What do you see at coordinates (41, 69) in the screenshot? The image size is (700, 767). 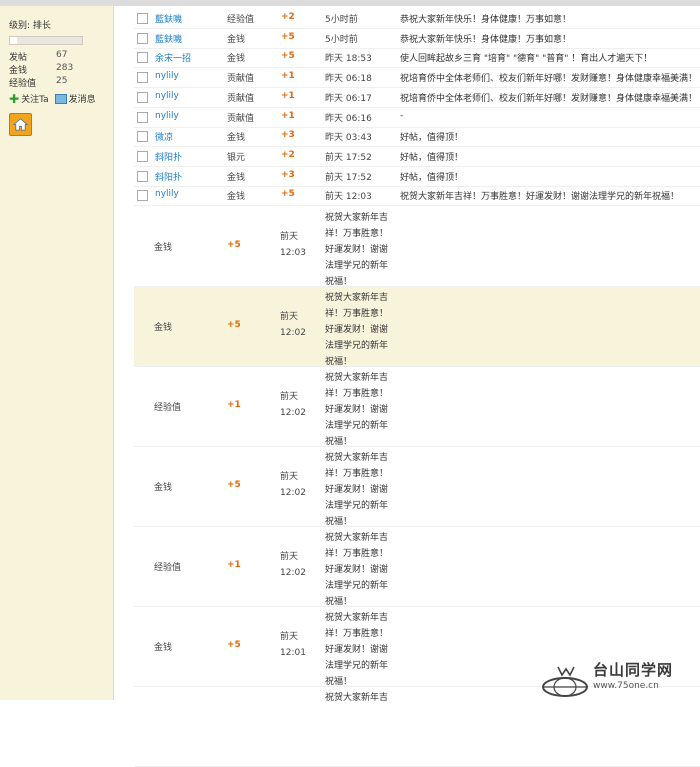 I see `stat-money: 金钱 283` at bounding box center [41, 69].